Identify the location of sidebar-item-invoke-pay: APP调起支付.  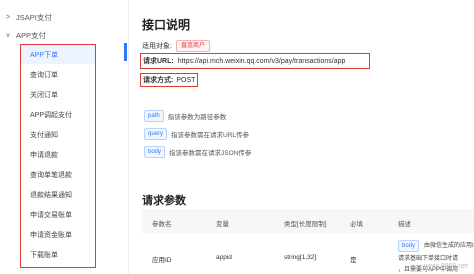
(58, 114).